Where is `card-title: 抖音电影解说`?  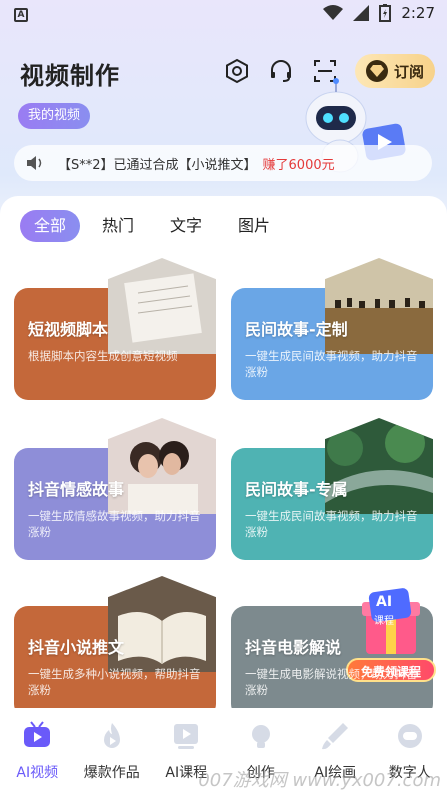 card-title: 抖音电影解说 is located at coordinates (293, 647).